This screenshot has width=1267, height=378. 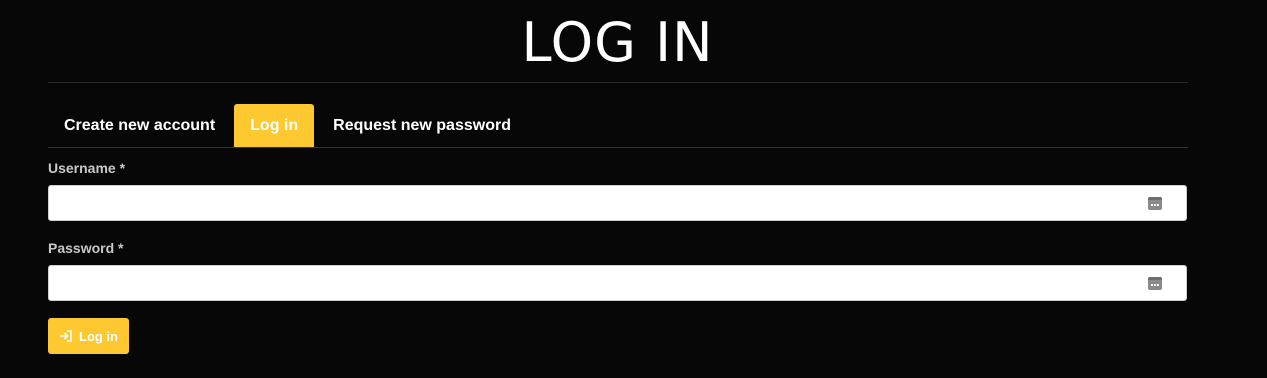 I want to click on tab-request-new-password: Request new password, so click(x=422, y=125).